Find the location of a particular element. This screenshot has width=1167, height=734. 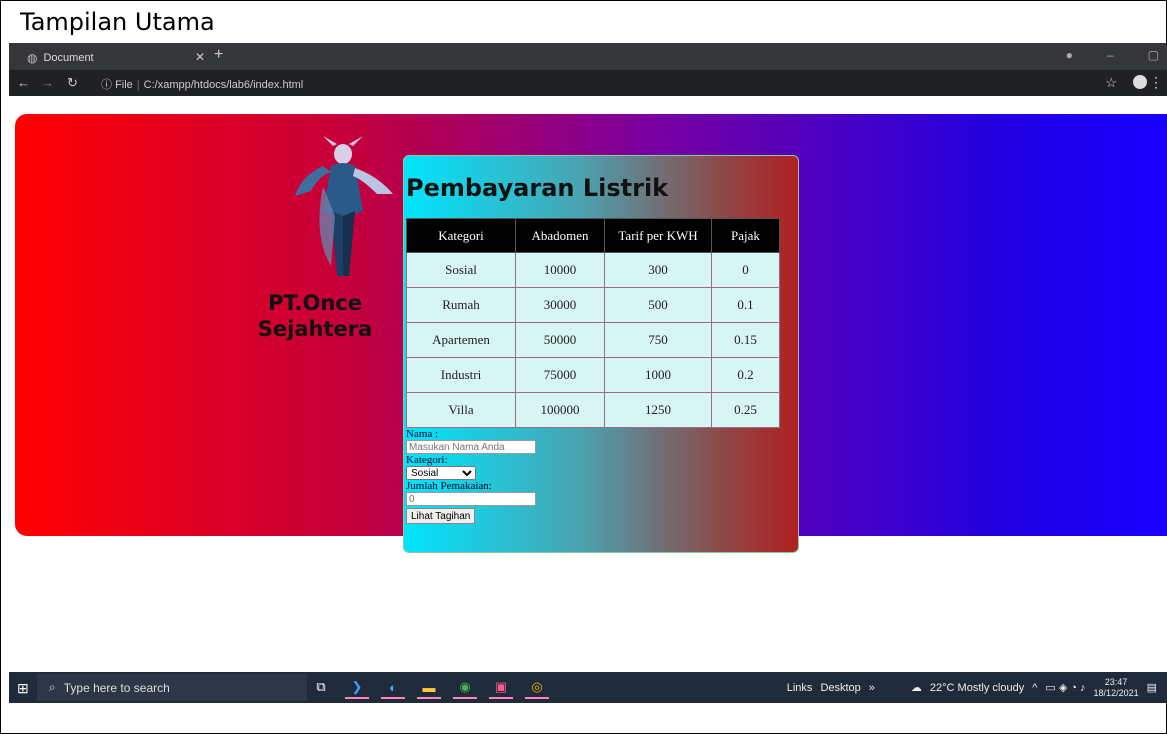

table-row: Rumah 30000 500 0.1 is located at coordinates (593, 305).